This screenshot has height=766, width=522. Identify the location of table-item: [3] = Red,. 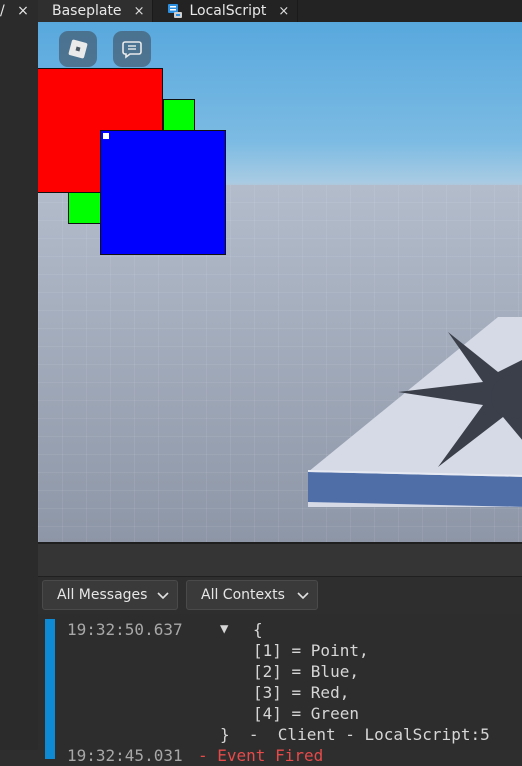
(301, 692).